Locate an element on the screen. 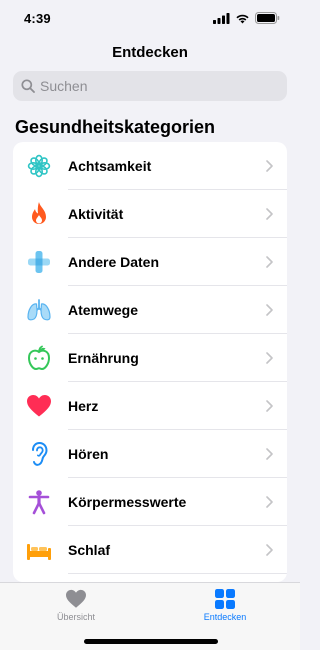 The height and width of the screenshot is (650, 320). grid-icon is located at coordinates (225, 599).